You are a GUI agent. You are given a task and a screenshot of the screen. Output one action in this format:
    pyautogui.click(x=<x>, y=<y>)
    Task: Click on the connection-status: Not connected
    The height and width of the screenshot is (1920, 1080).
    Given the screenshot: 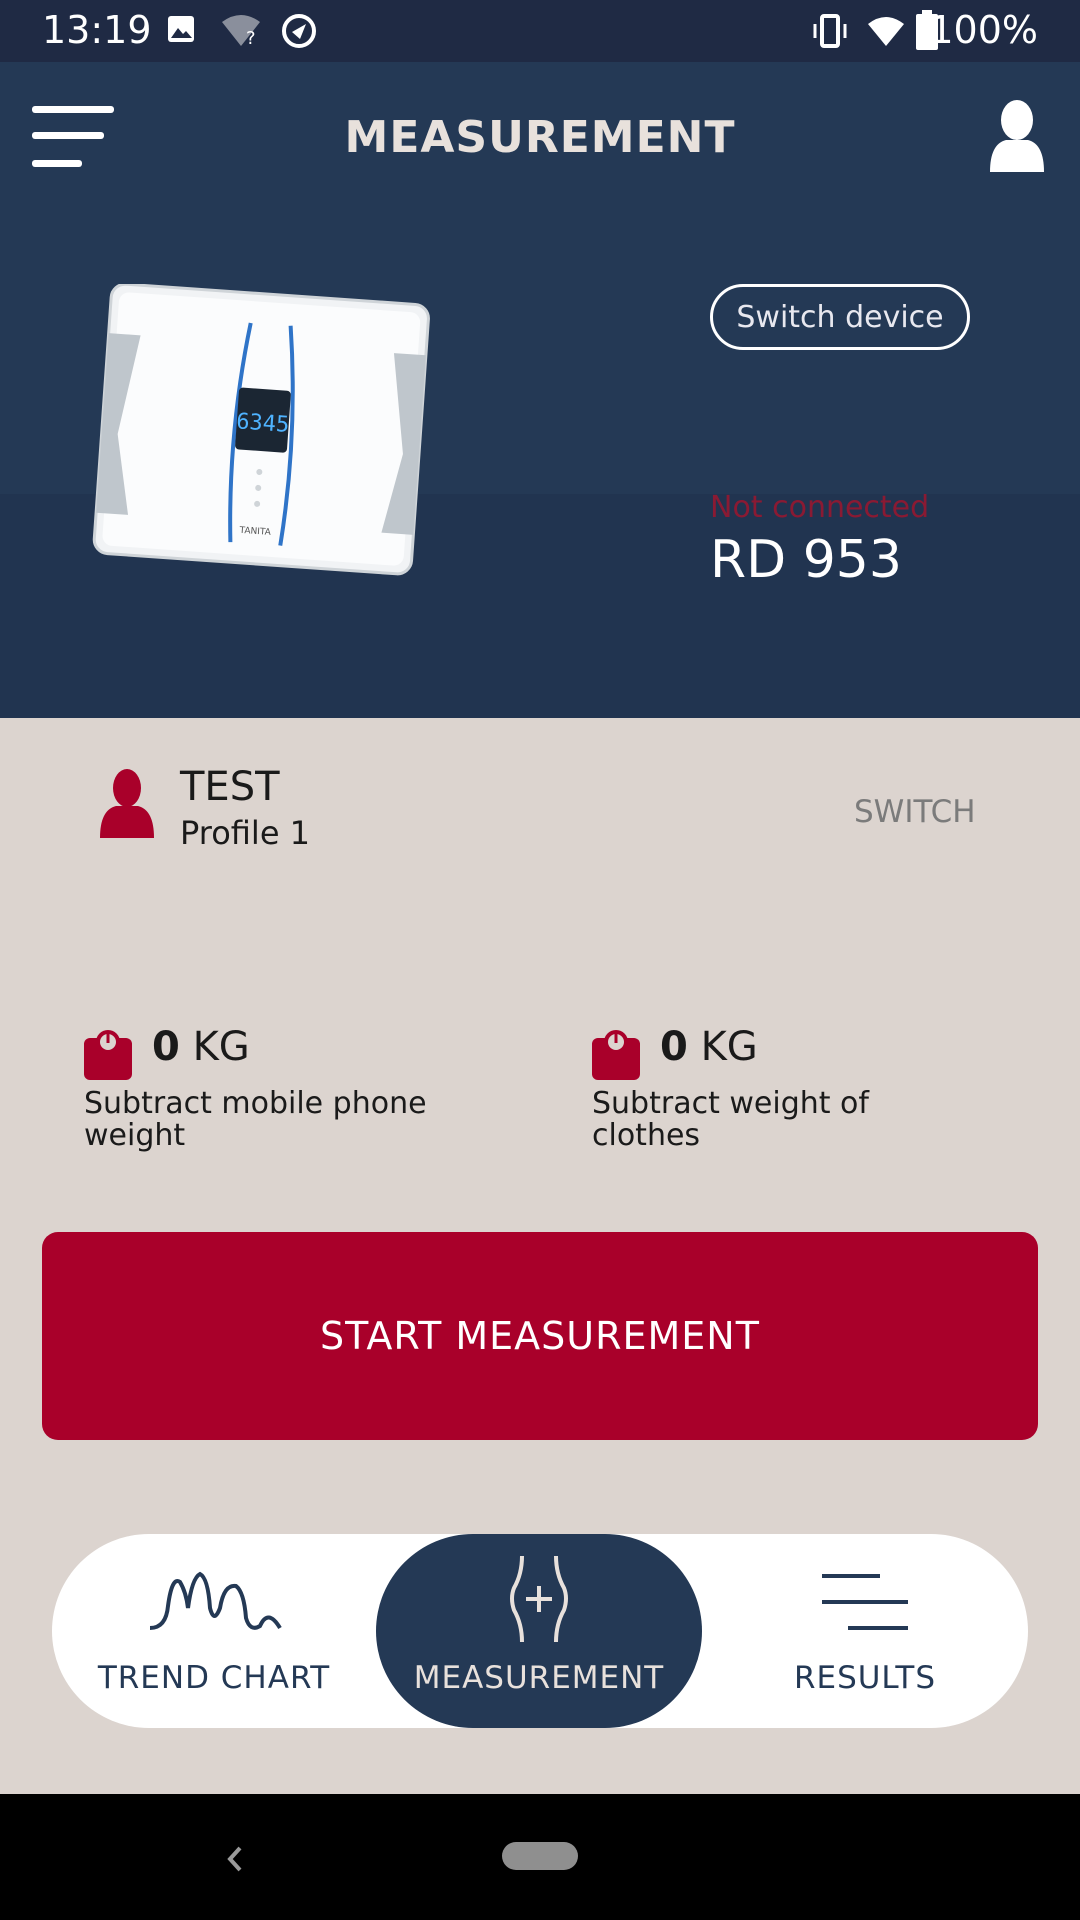 What is the action you would take?
    pyautogui.click(x=820, y=507)
    